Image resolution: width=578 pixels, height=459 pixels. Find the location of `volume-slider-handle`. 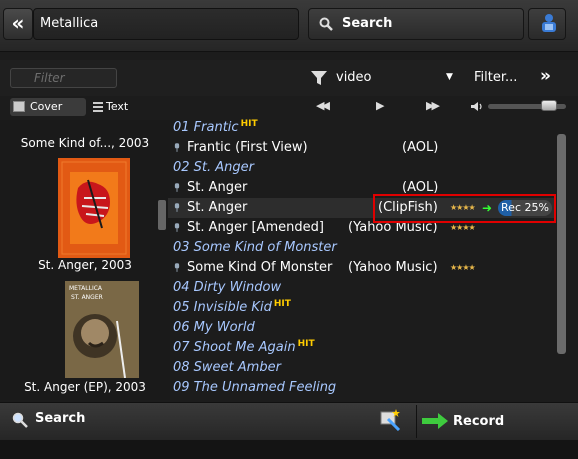

volume-slider-handle is located at coordinates (548, 105).